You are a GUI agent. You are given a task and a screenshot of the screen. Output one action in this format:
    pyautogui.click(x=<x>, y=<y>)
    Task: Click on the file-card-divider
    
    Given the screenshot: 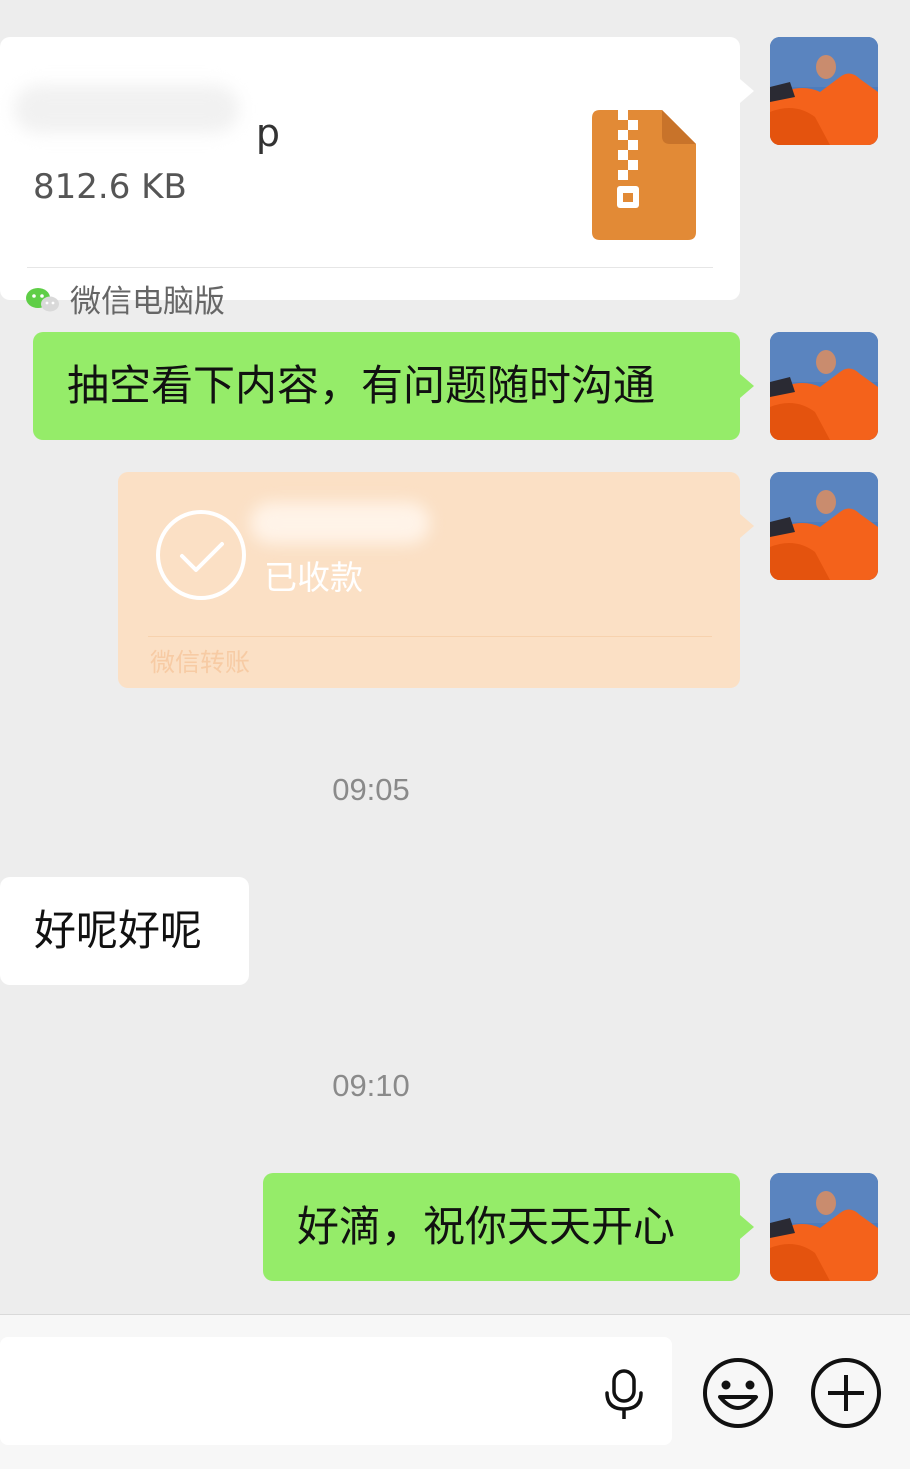 What is the action you would take?
    pyautogui.click(x=370, y=267)
    